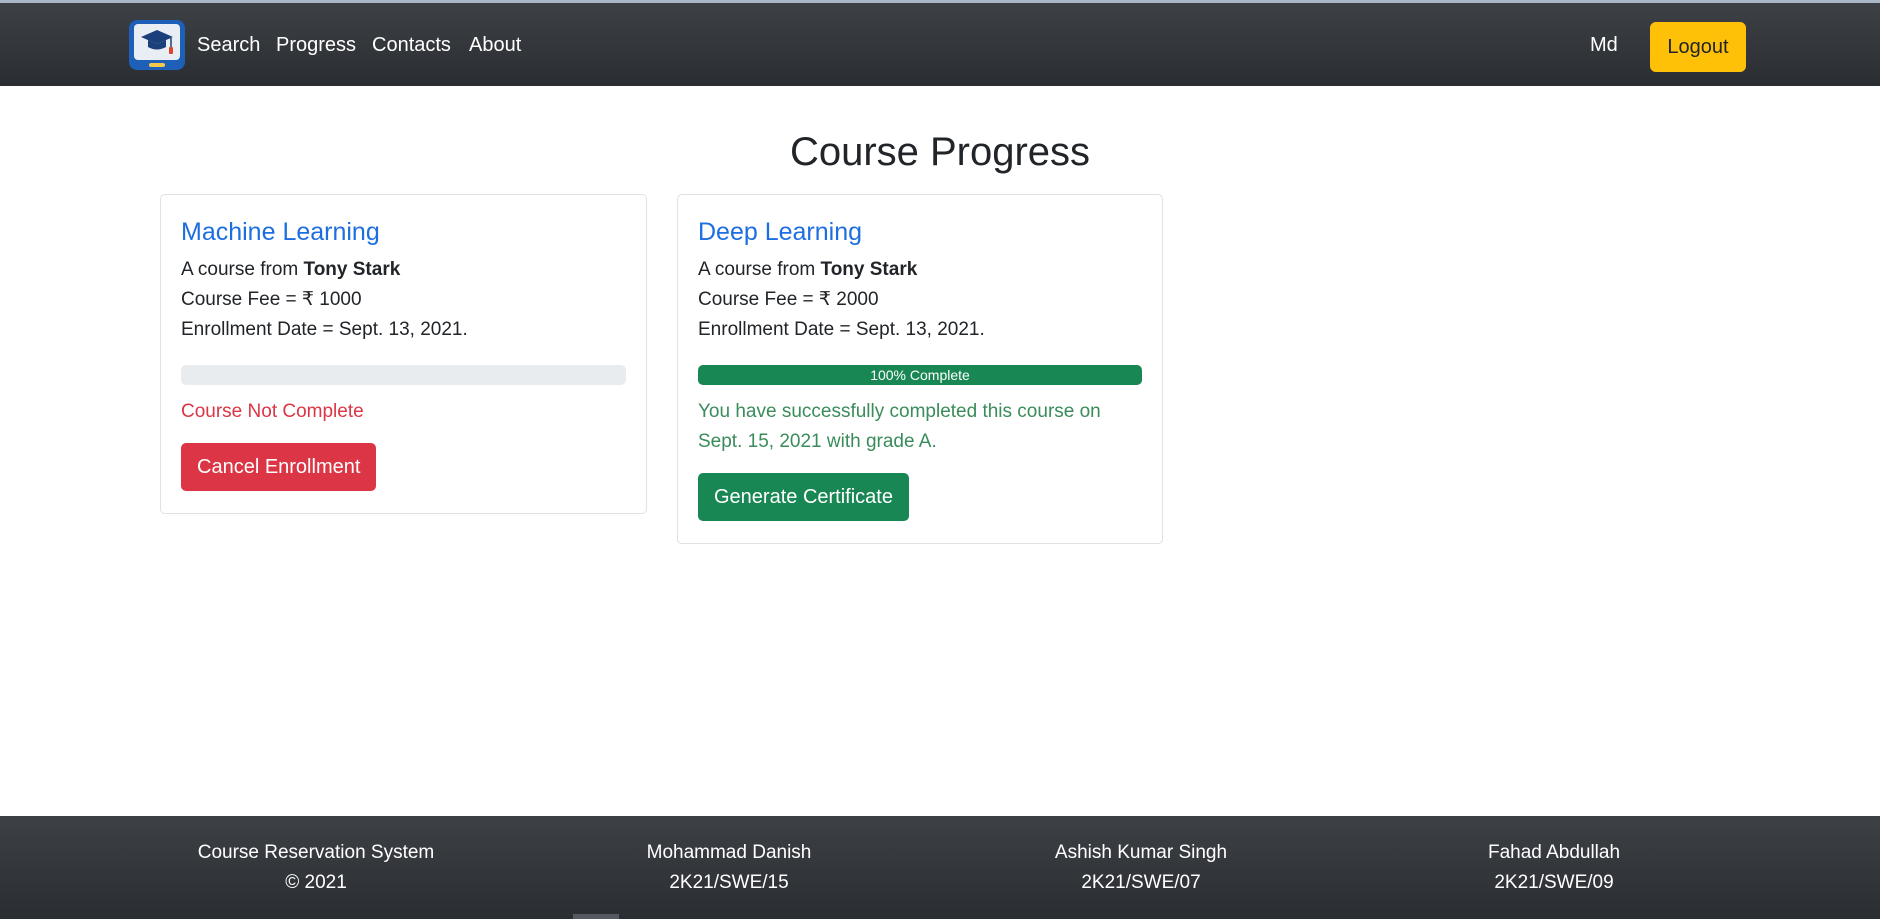 The width and height of the screenshot is (1880, 919). What do you see at coordinates (1141, 852) in the screenshot?
I see `footer-member-name: Ashish Kumar Singh` at bounding box center [1141, 852].